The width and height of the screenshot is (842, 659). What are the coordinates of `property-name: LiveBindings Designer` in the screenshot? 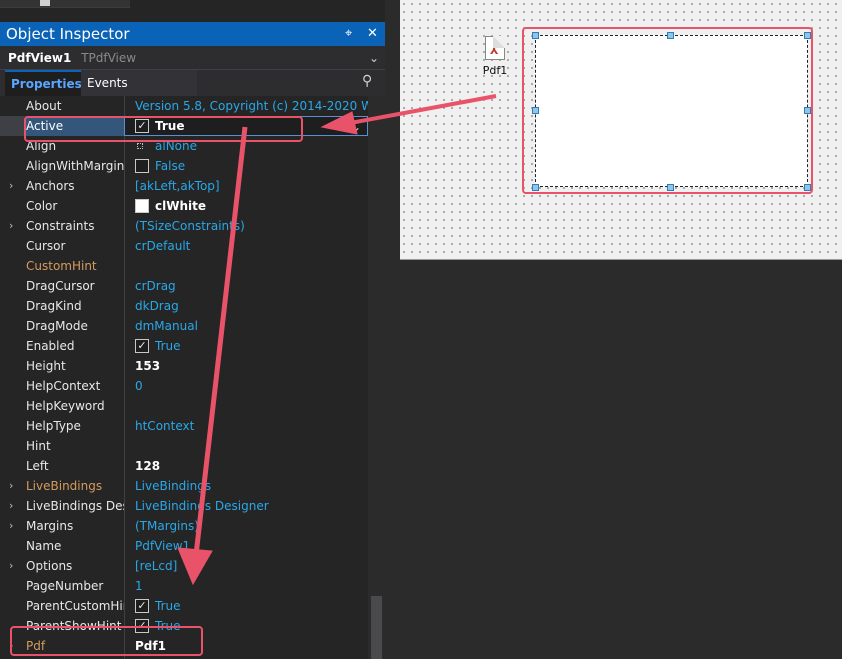 It's located at (75, 506).